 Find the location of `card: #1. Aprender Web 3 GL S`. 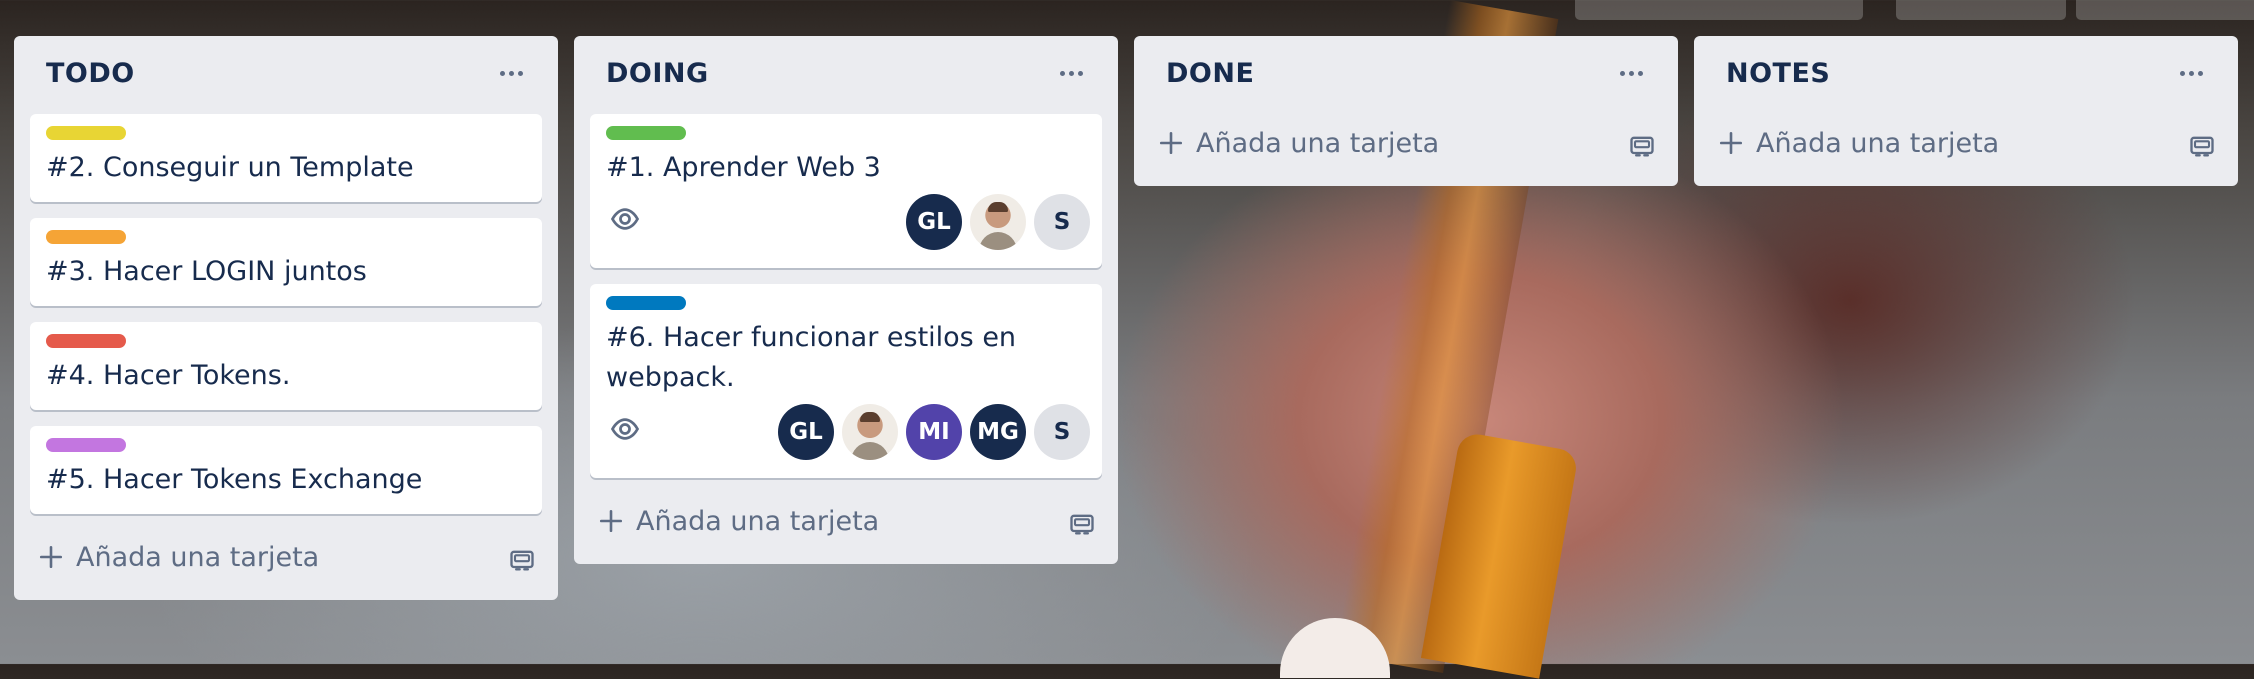

card: #1. Aprender Web 3 GL S is located at coordinates (846, 191).